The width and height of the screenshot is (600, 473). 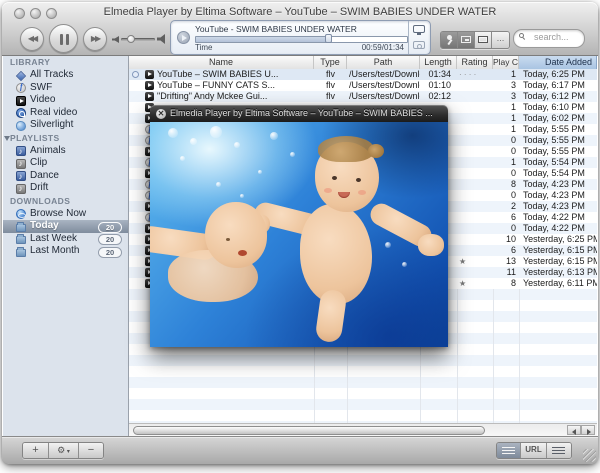 What do you see at coordinates (64, 450) in the screenshot?
I see `action-menu-button: ⚙ ▾` at bounding box center [64, 450].